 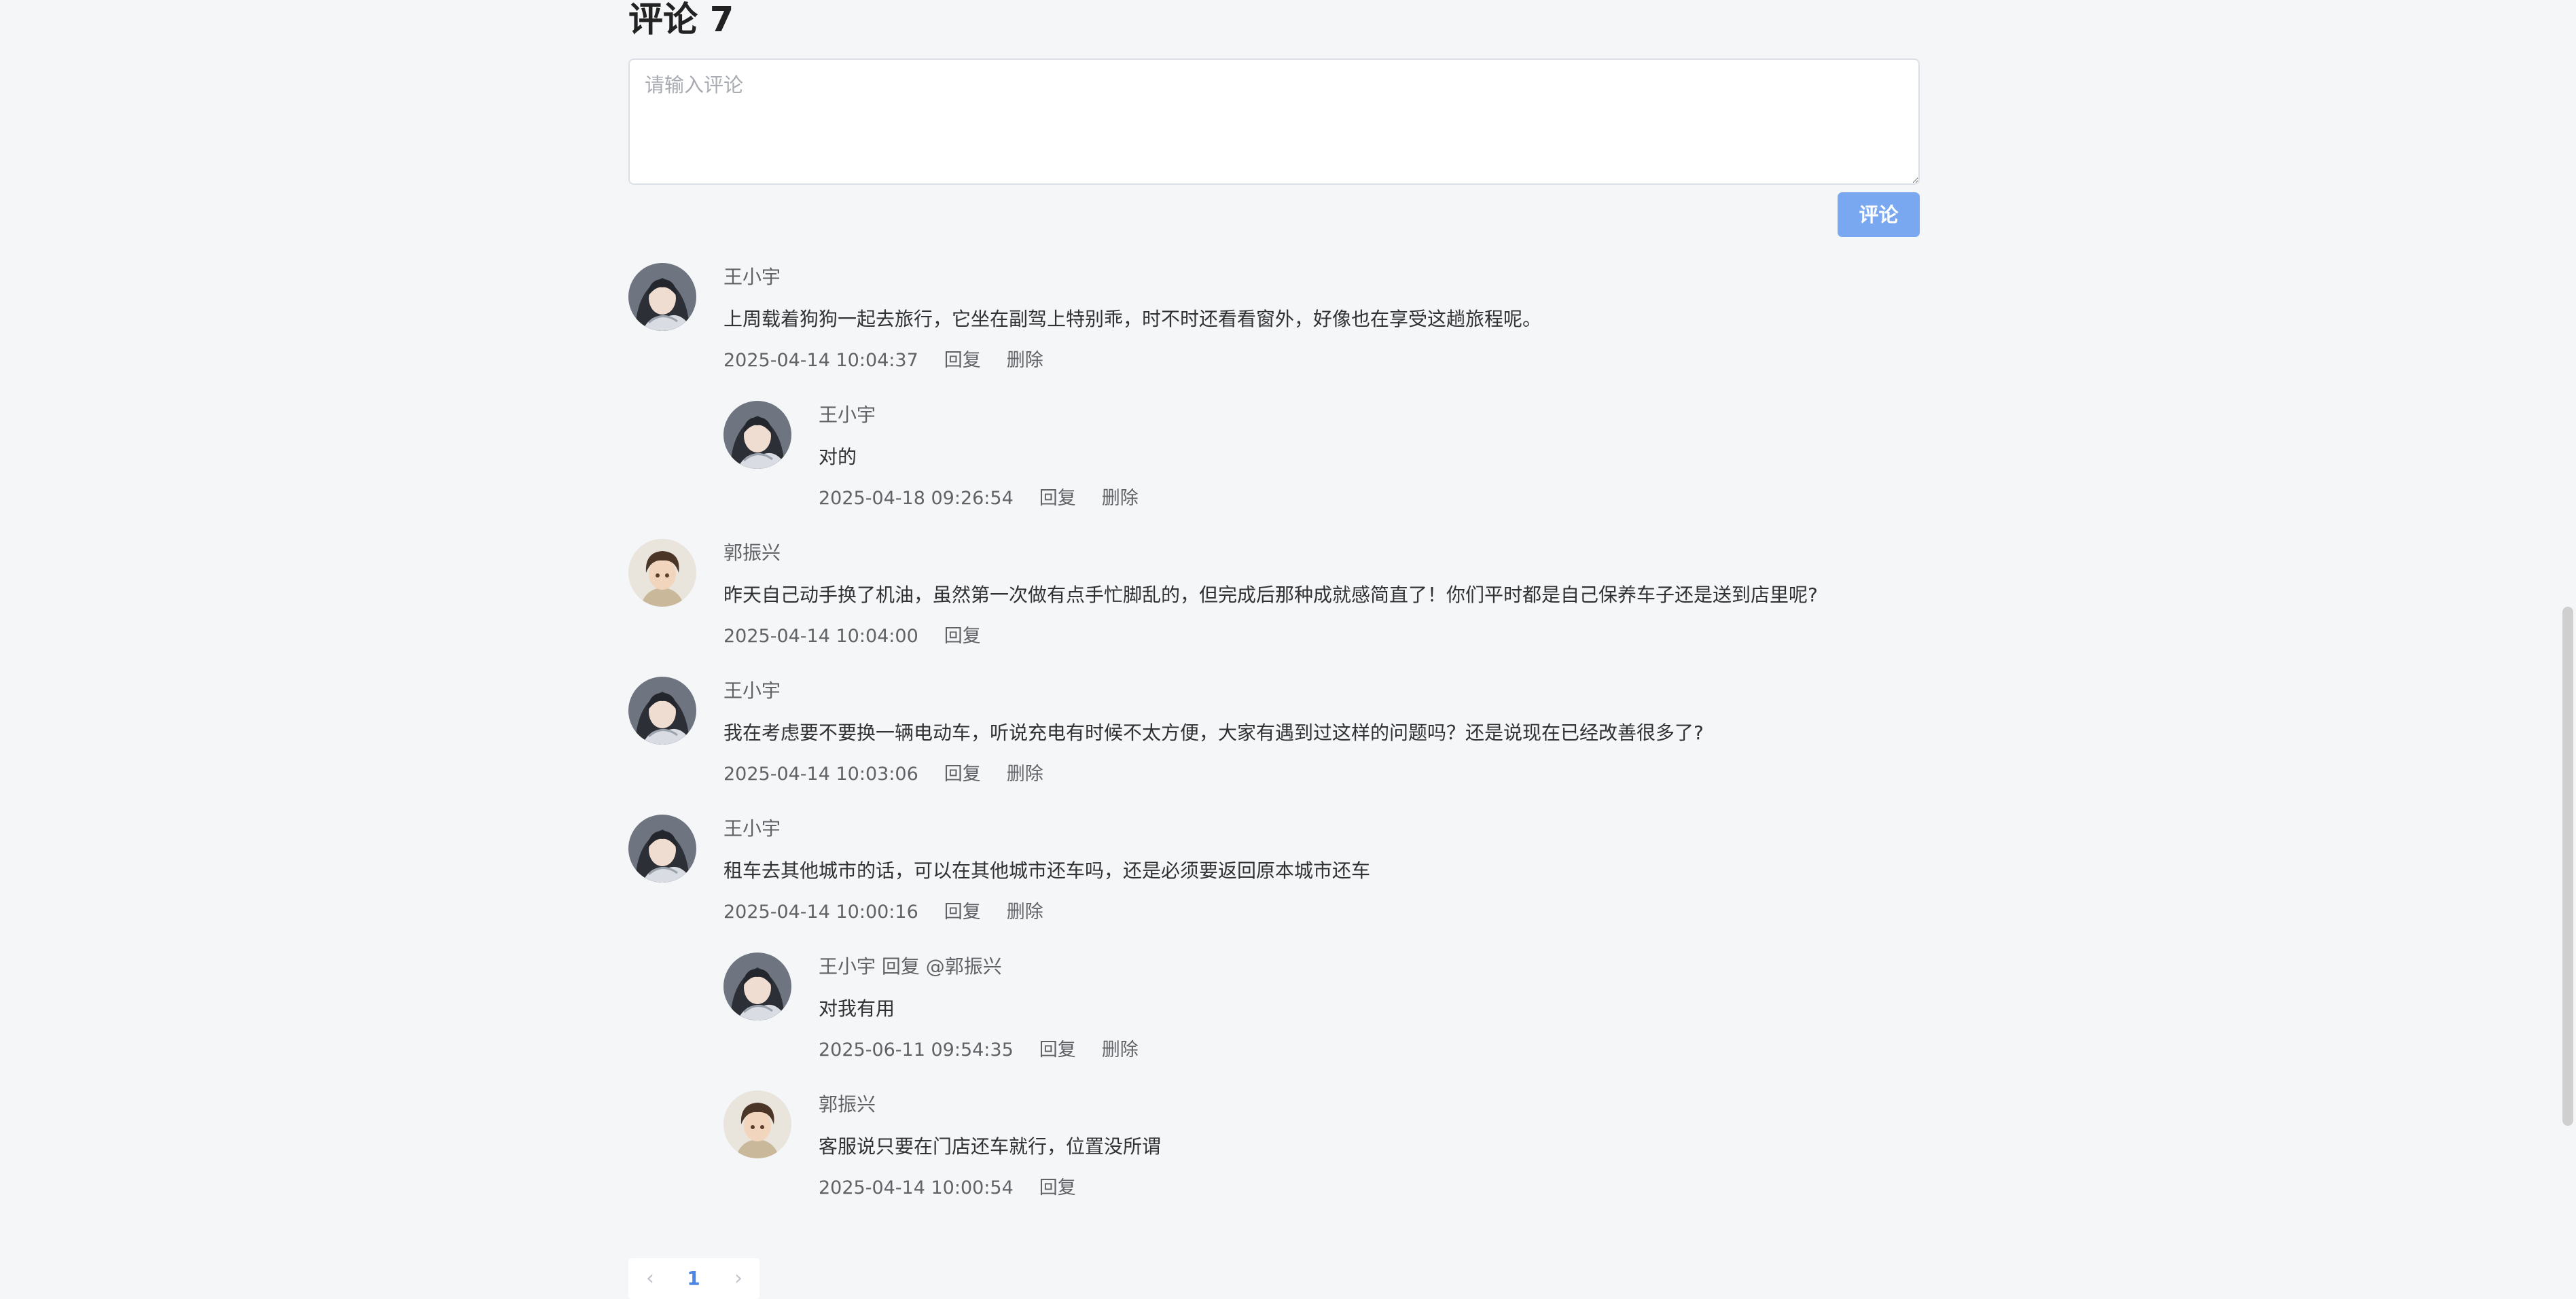 What do you see at coordinates (820, 360) in the screenshot?
I see `comment-time: 2025-04-14 10:04:37` at bounding box center [820, 360].